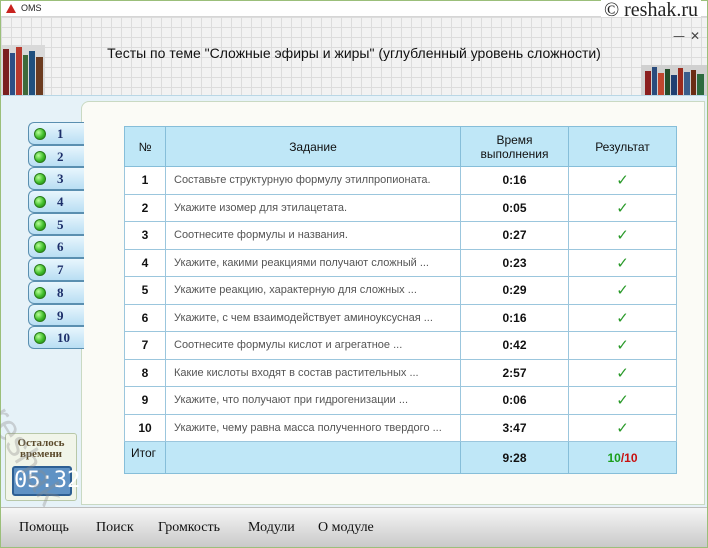 This screenshot has height=548, width=708. Describe the element at coordinates (115, 528) in the screenshot. I see `menu-search: Поиск` at that location.